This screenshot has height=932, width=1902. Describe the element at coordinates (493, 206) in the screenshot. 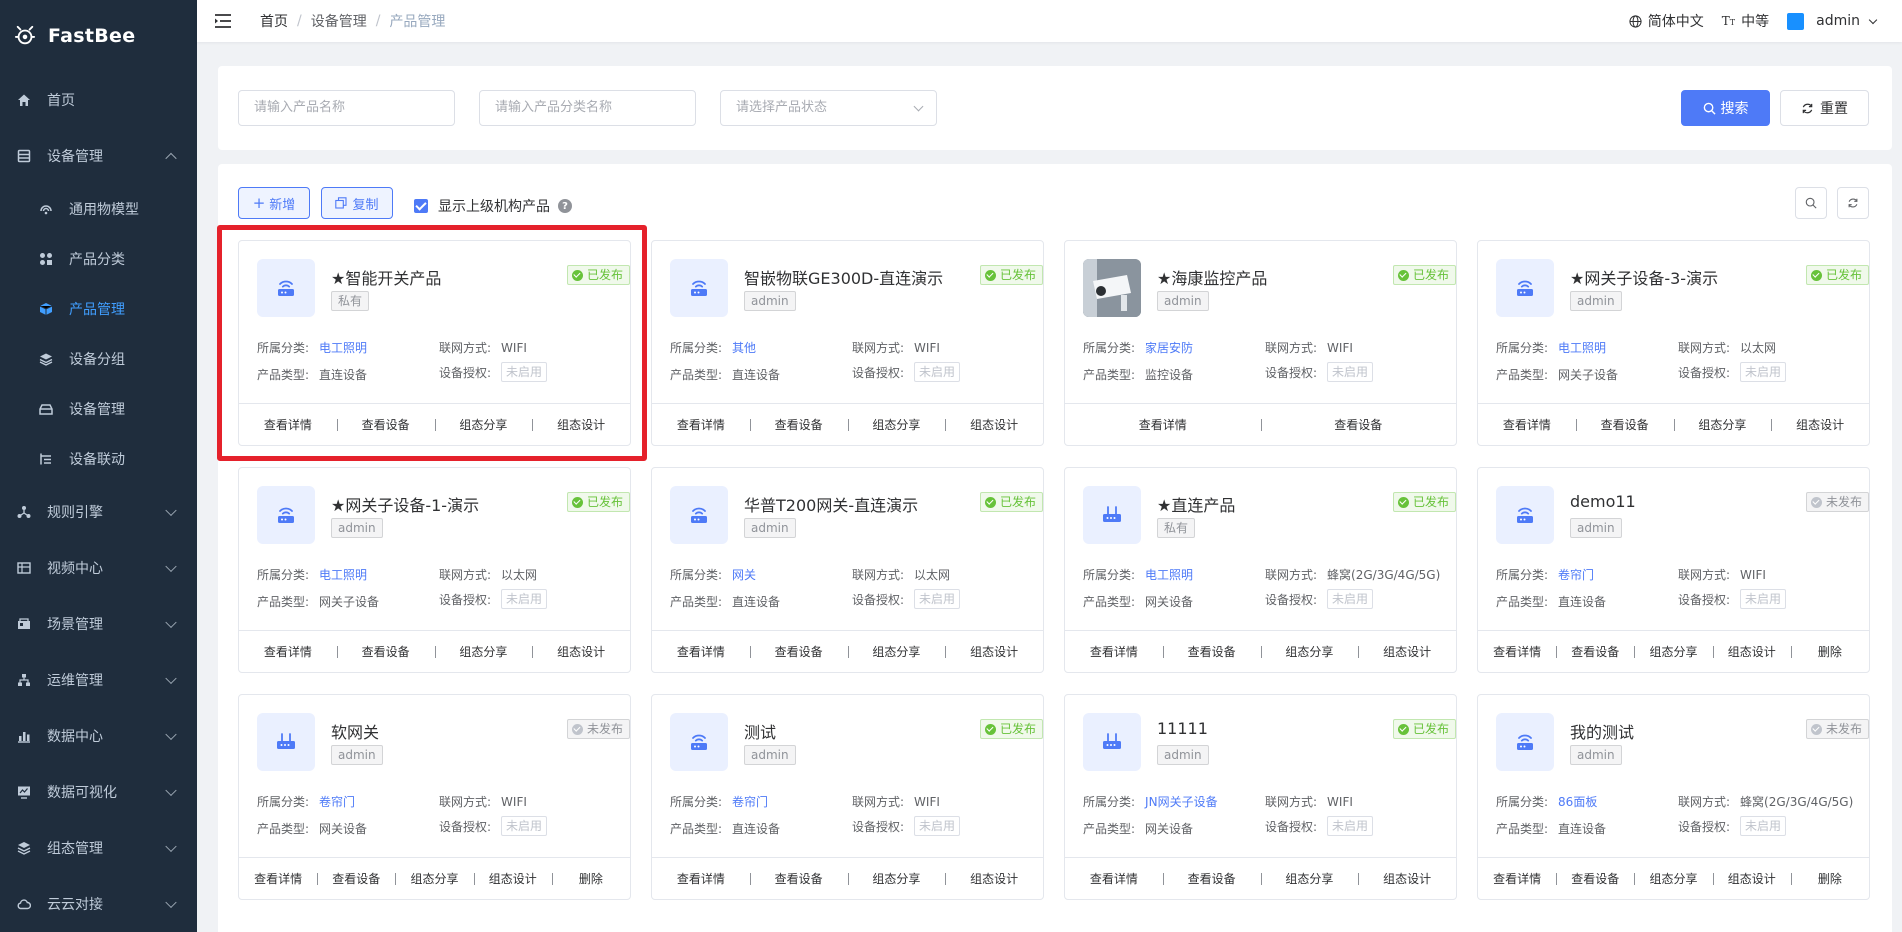

I see `show-parent-checkbox: 显示上级机构产品 ?` at that location.